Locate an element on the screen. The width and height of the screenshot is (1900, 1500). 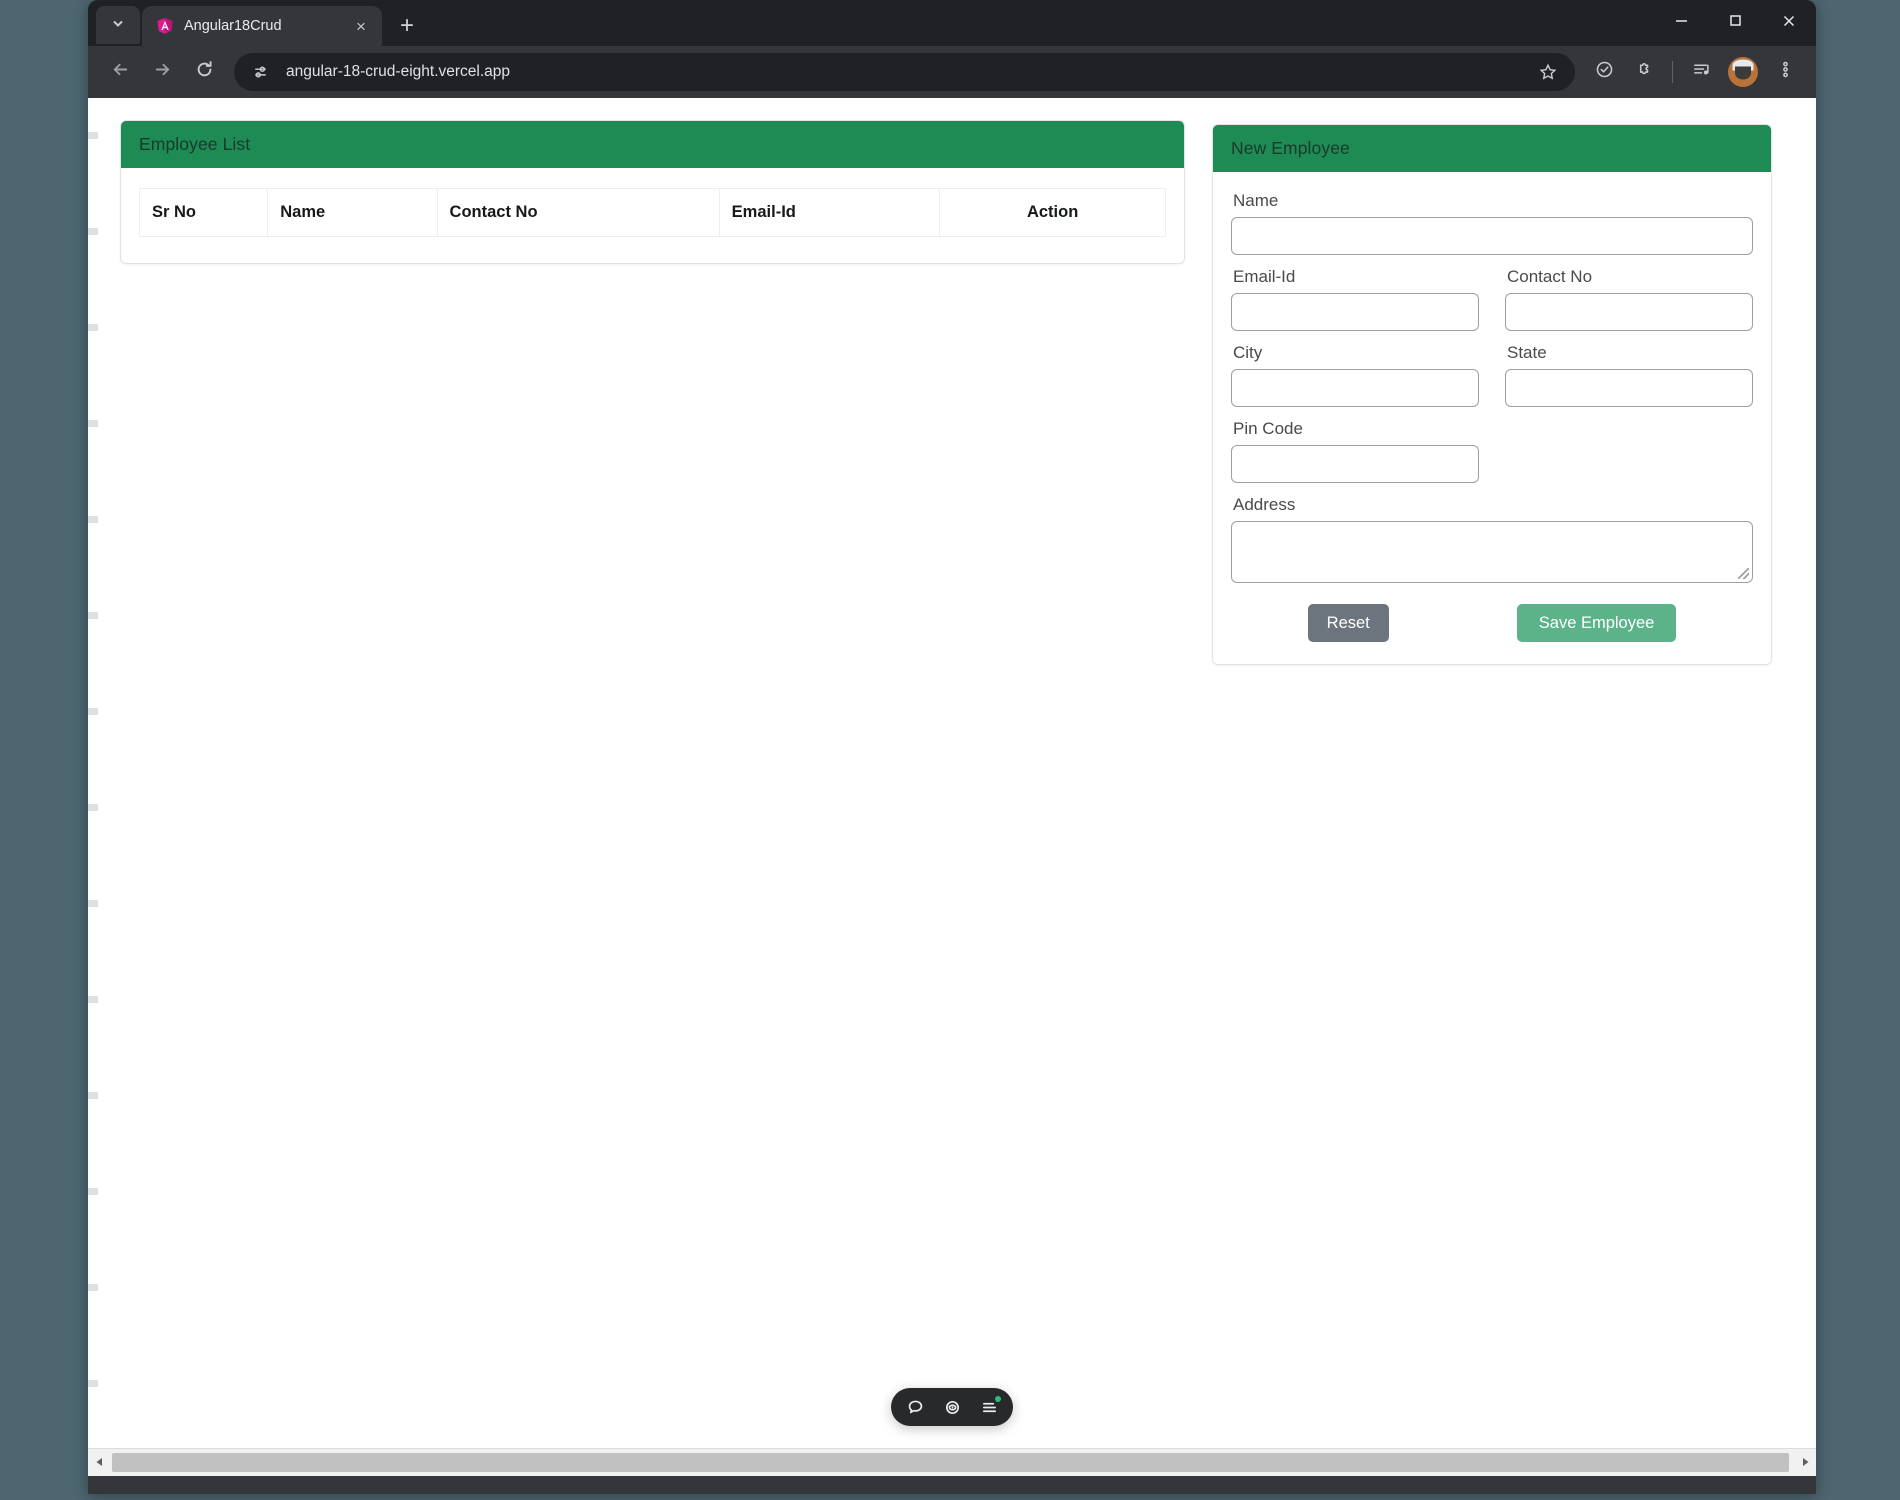
capture-artifact-strip is located at coordinates (93, 787).